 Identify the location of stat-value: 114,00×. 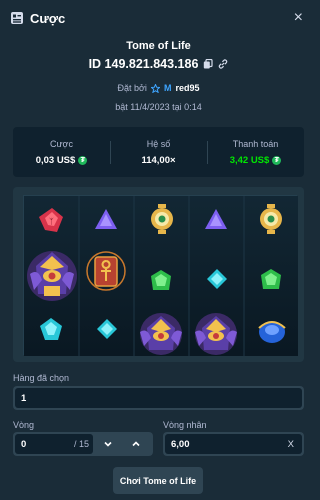
(158, 160).